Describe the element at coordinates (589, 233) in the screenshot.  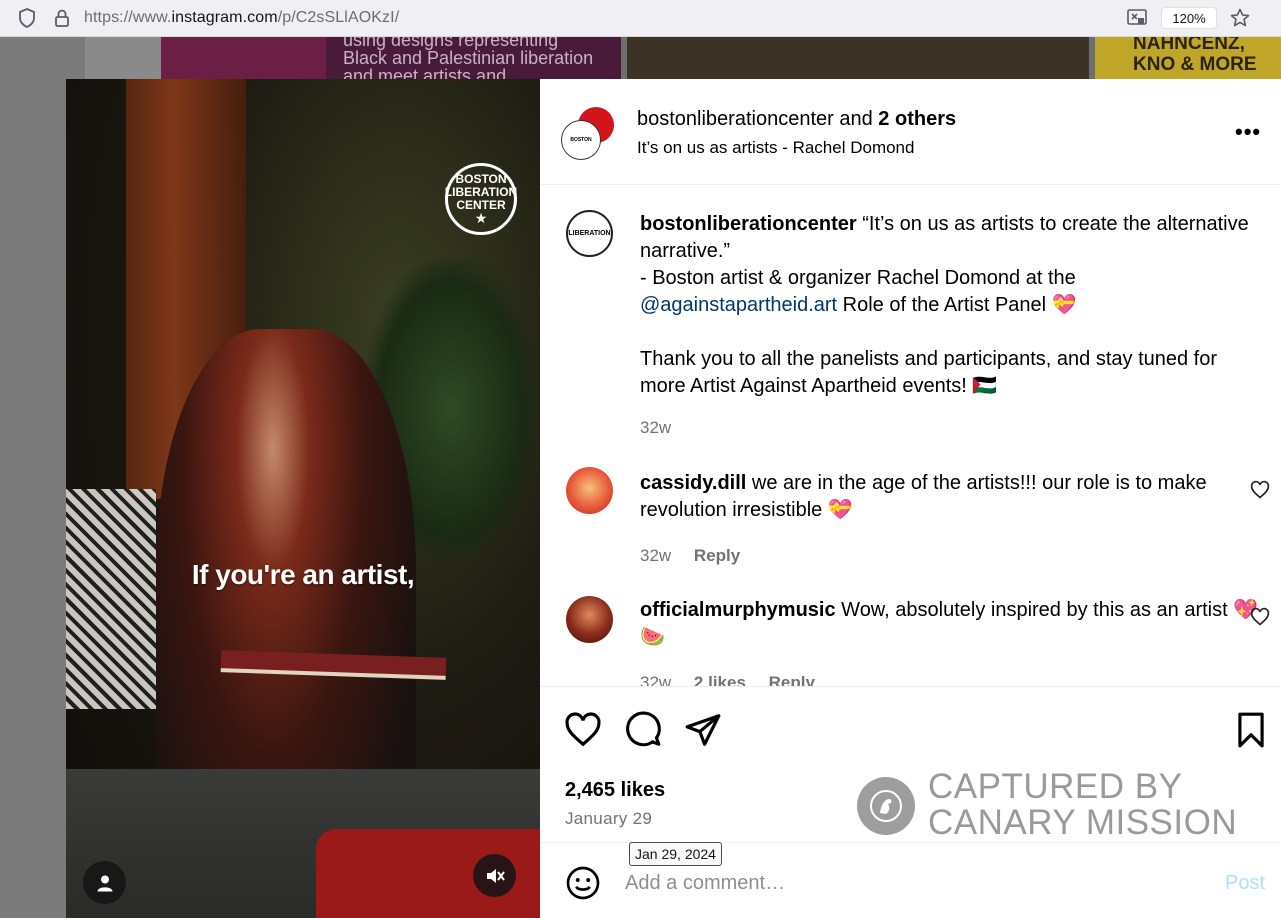
I see `caption-author-avatar: LIBERATION` at that location.